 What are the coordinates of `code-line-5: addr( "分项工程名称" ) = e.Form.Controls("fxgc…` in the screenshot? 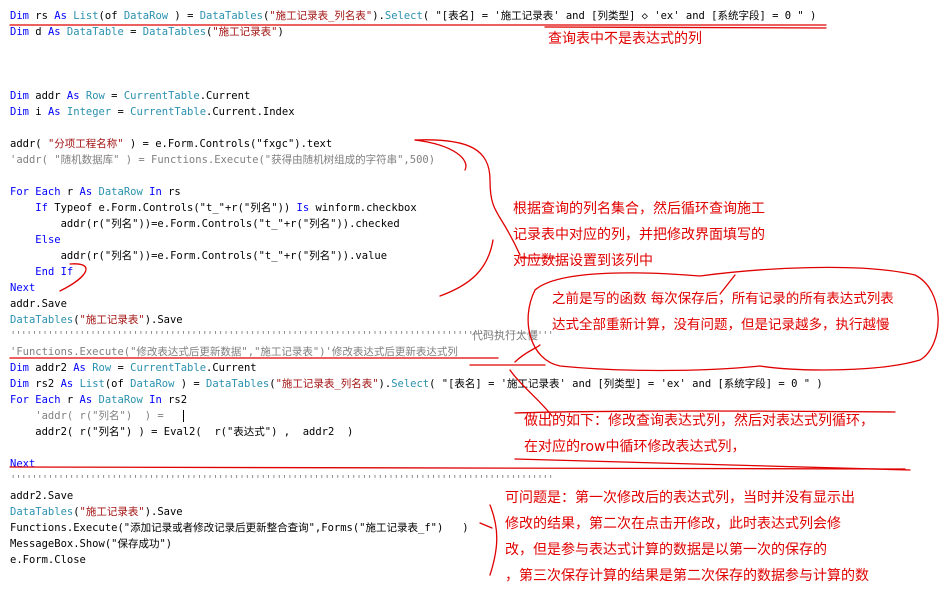 It's located at (171, 144).